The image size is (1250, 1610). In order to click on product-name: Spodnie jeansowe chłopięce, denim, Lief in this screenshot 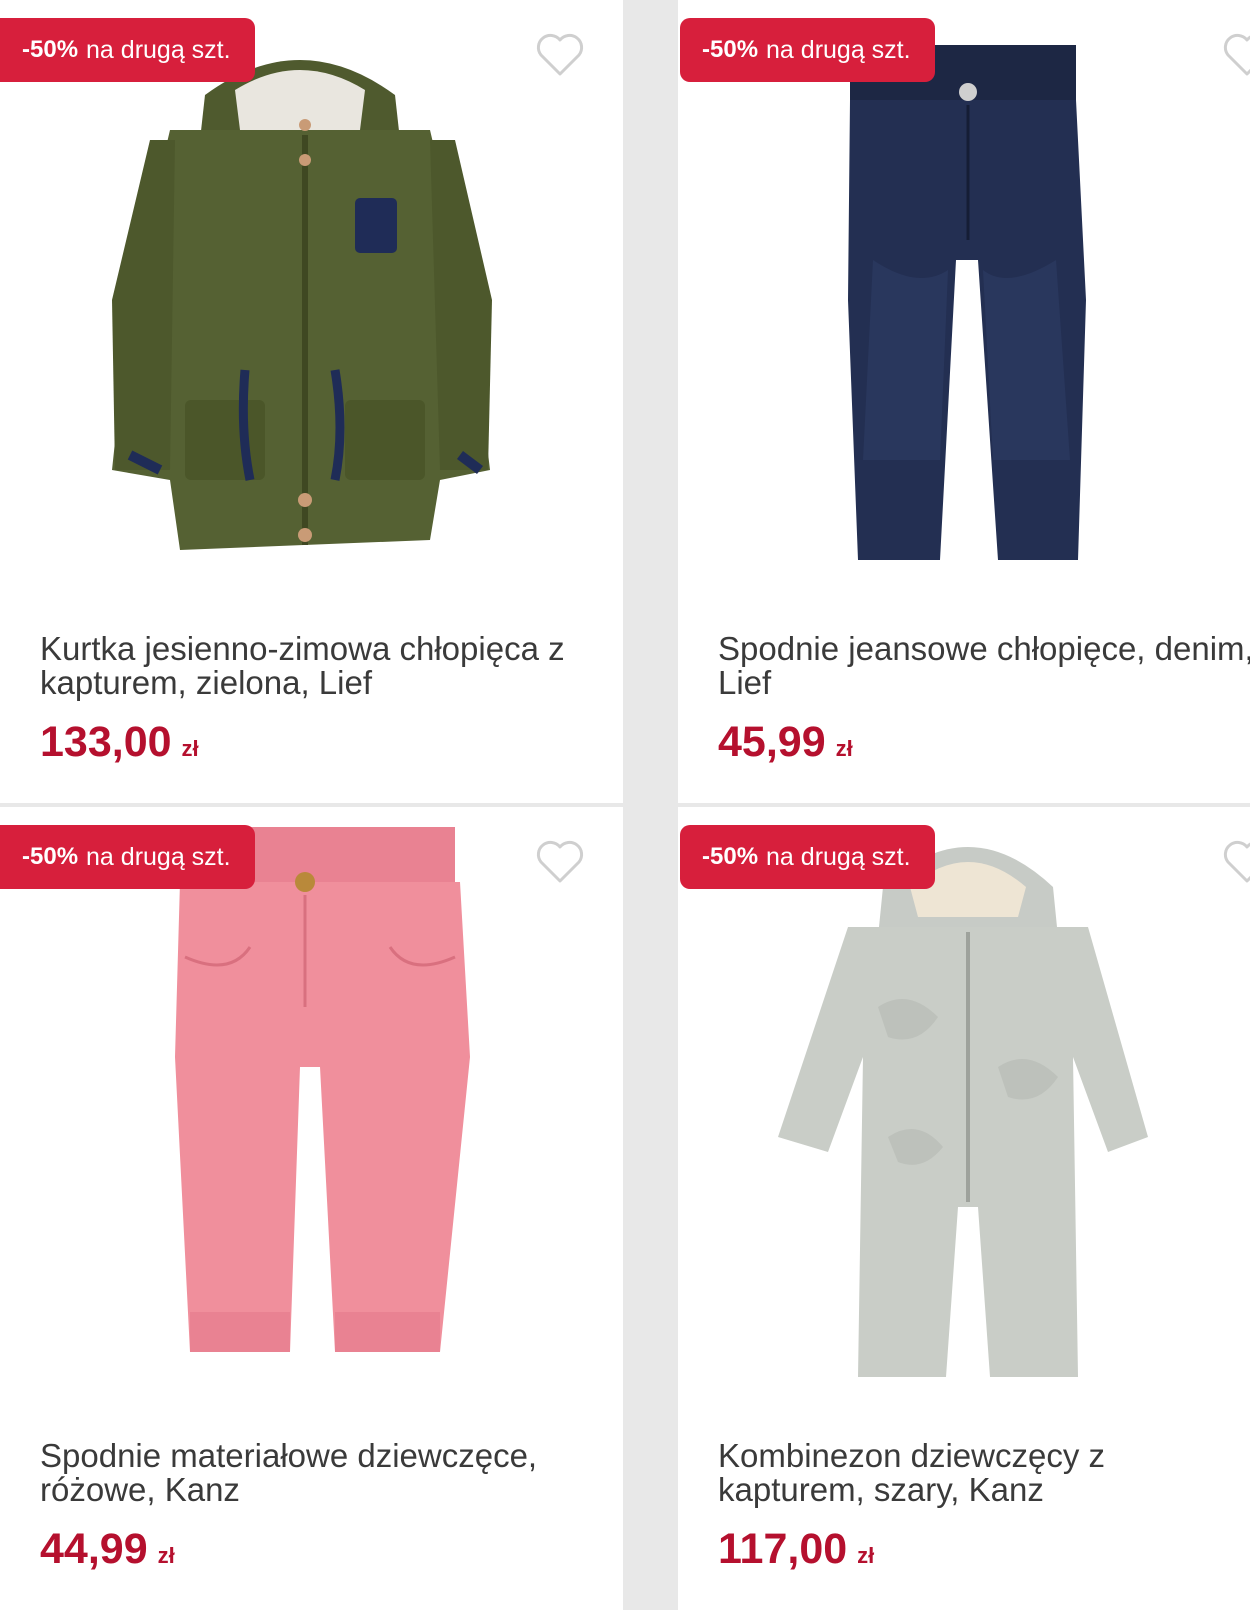, I will do `click(984, 666)`.